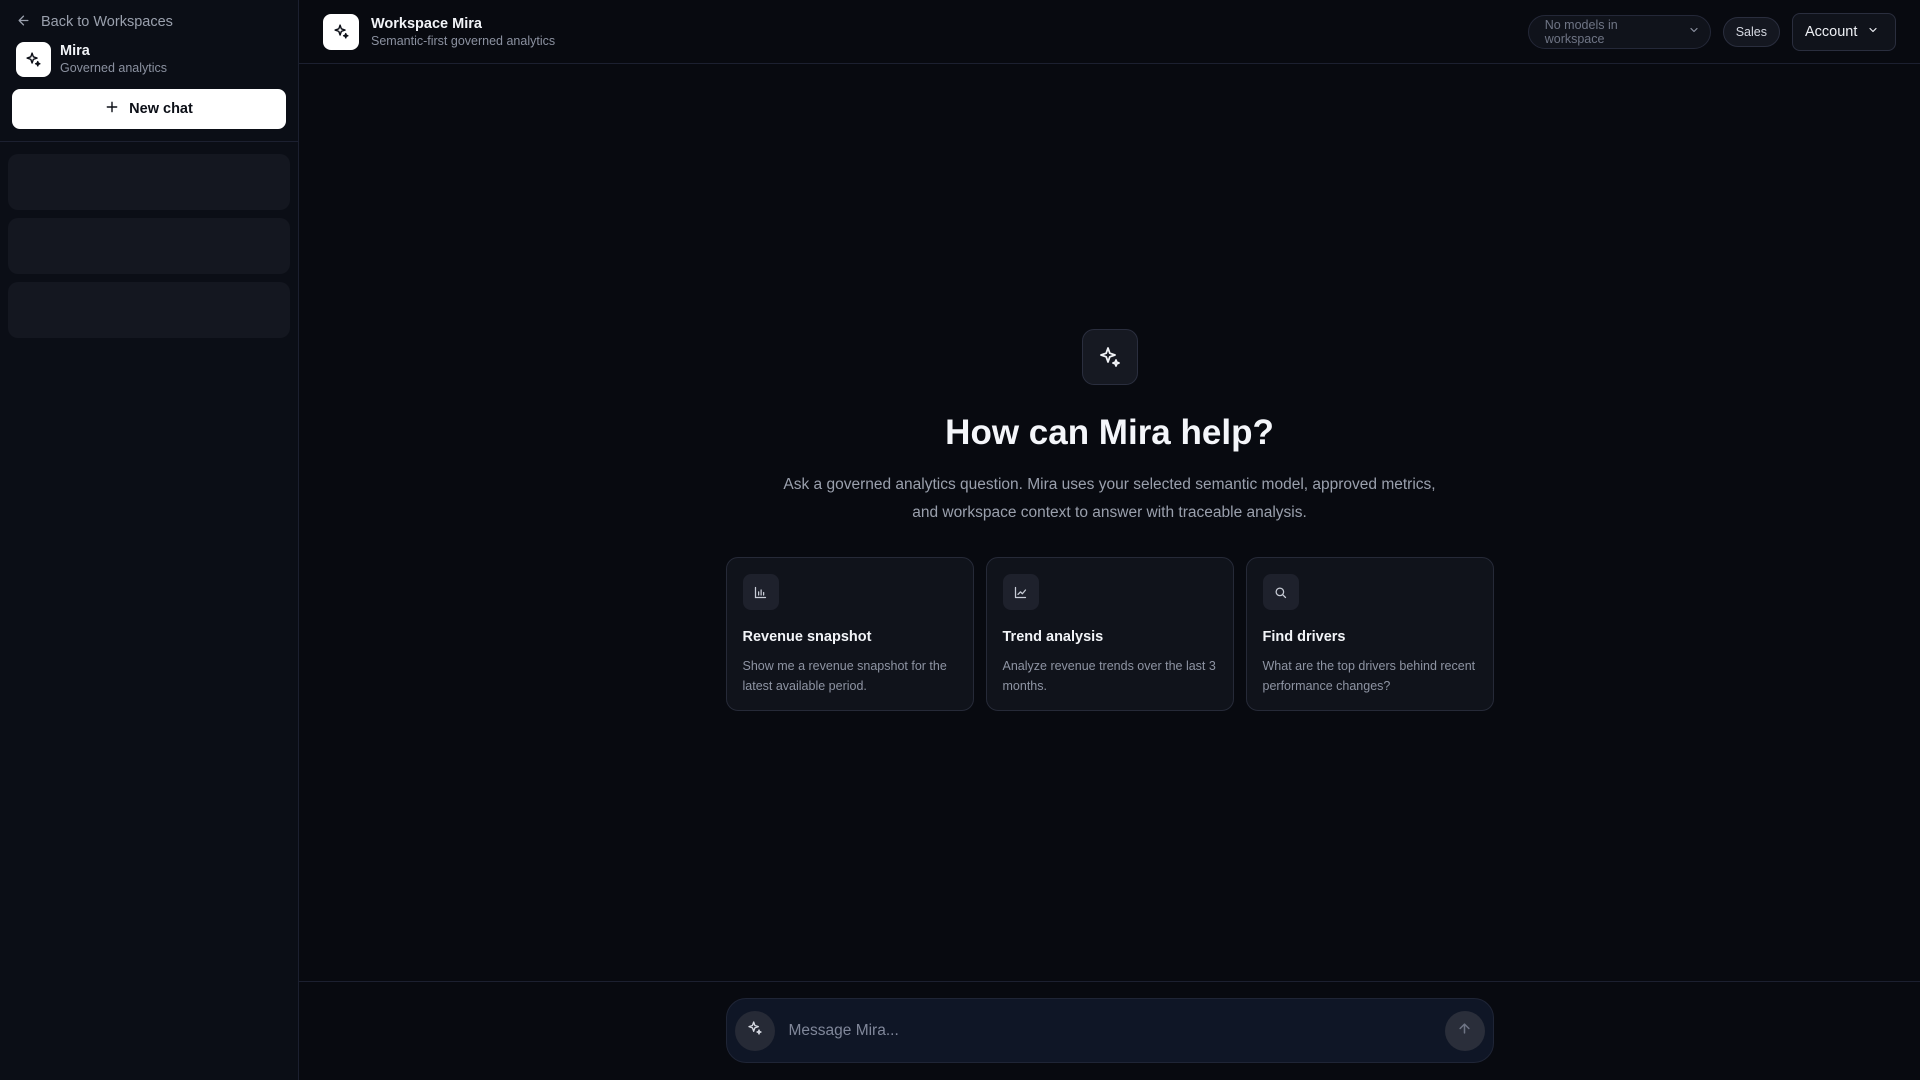 This screenshot has height=1080, width=1920. Describe the element at coordinates (1304, 637) in the screenshot. I see `suggestion-title: Find drivers` at that location.